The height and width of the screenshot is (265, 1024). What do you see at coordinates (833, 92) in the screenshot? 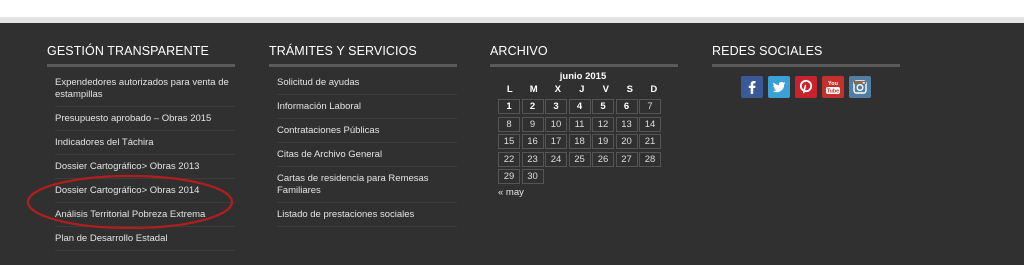
I see `svg-text: Tube` at bounding box center [833, 92].